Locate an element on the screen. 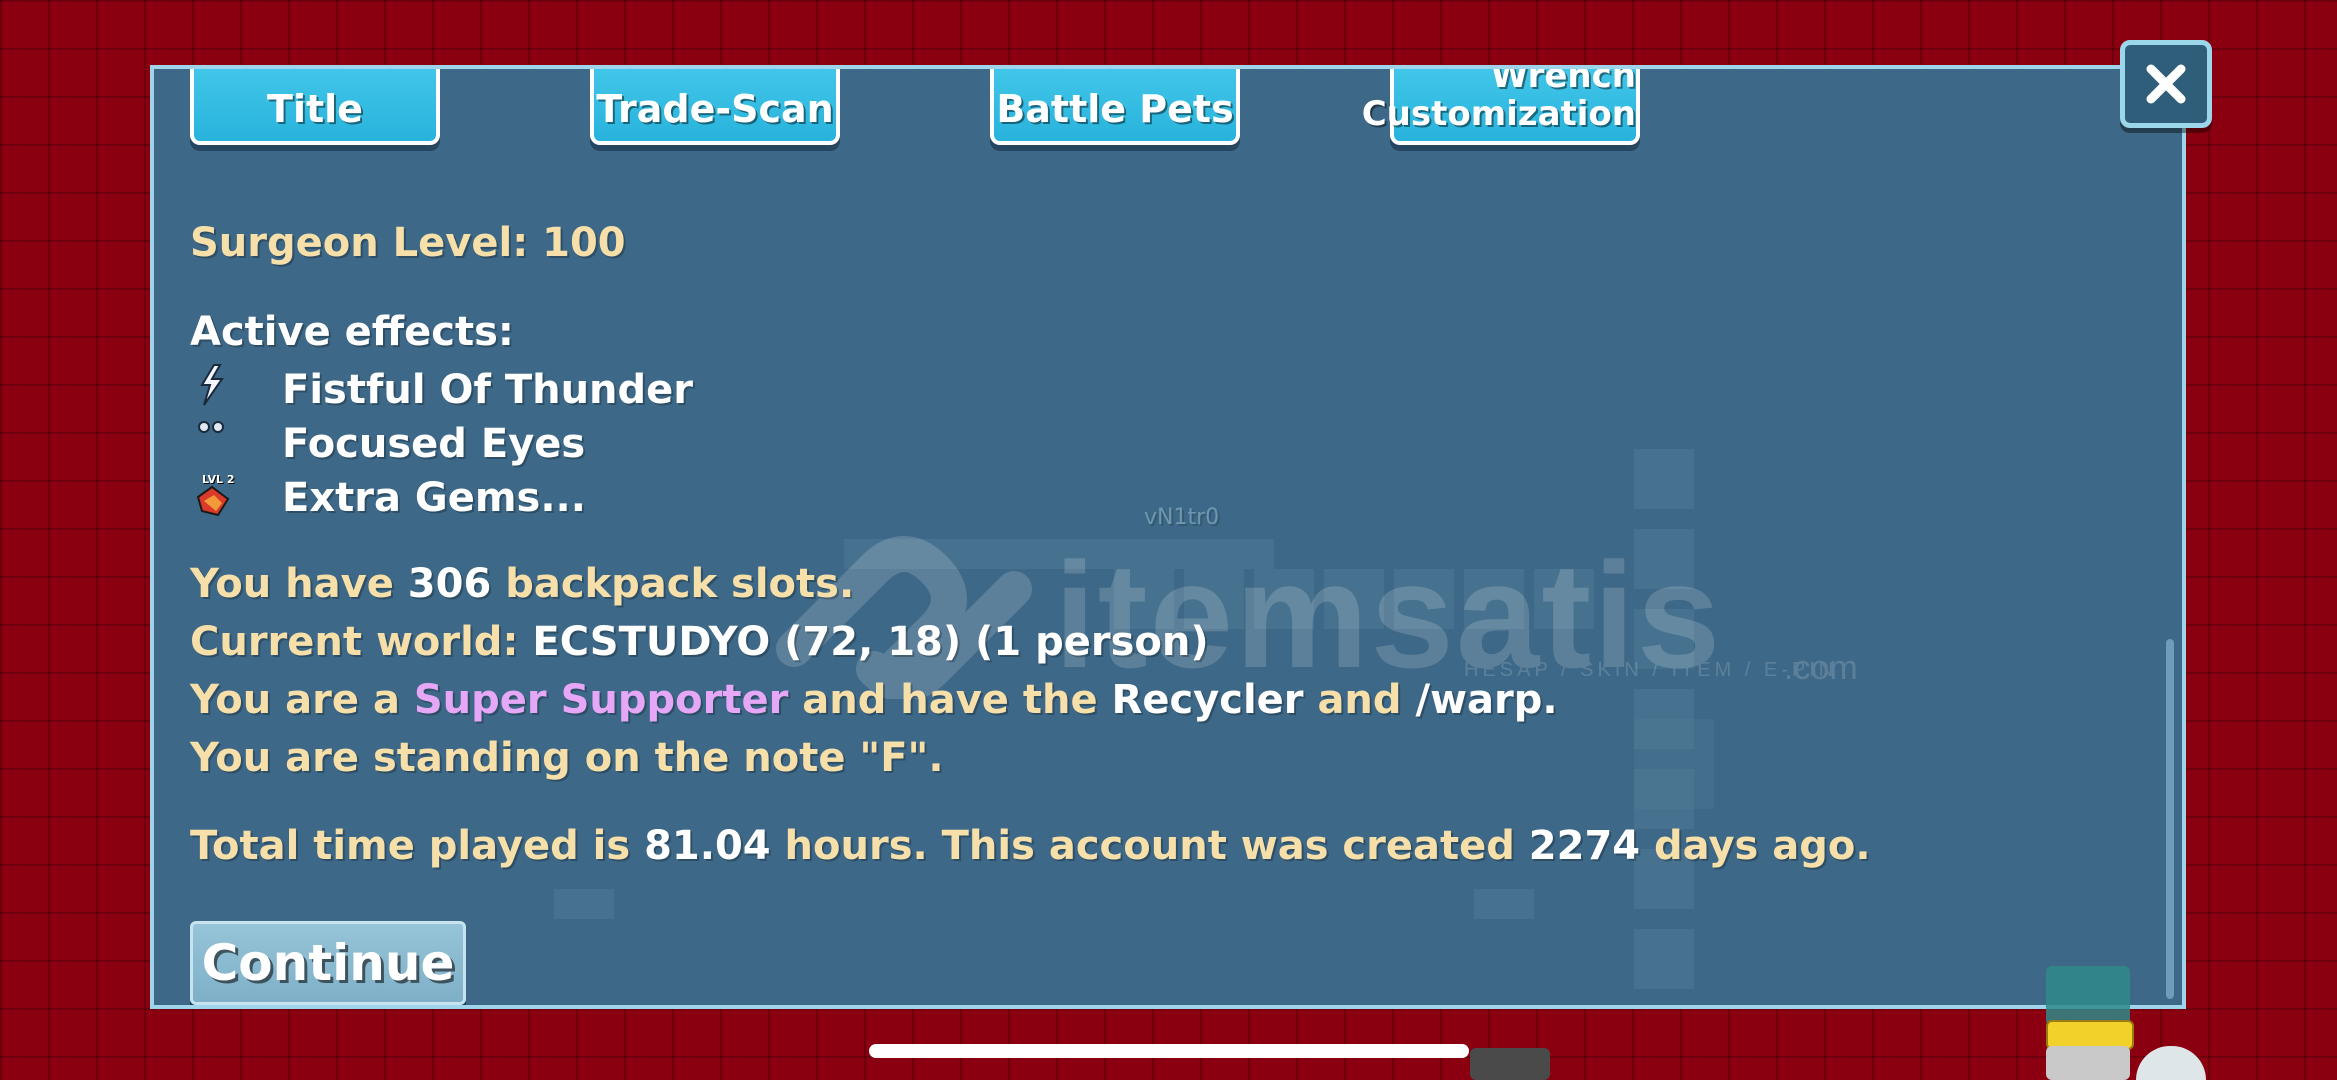 Image resolution: width=2337 pixels, height=1080 pixels. backpack-pre: You have is located at coordinates (299, 584).